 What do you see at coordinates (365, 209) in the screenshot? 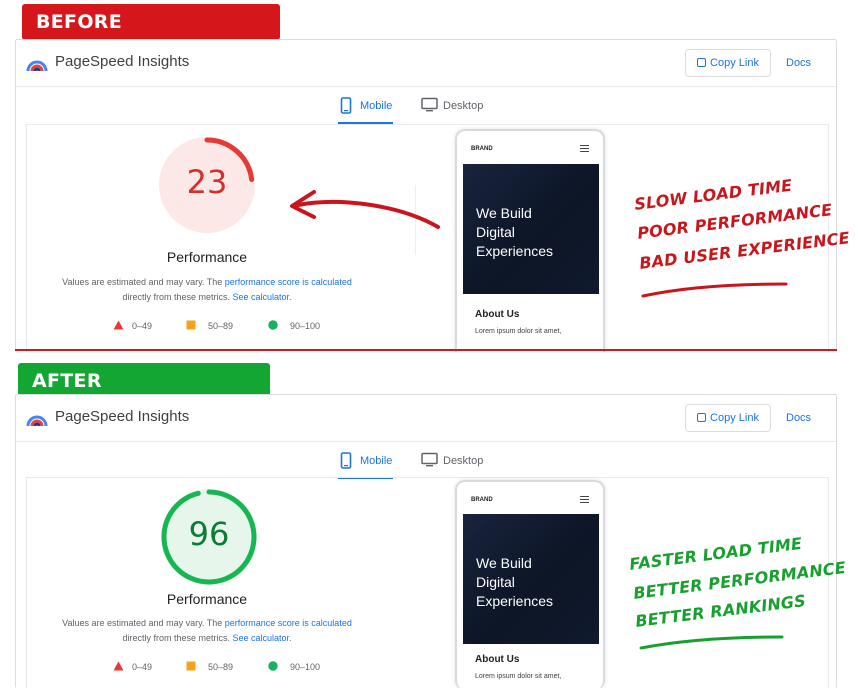
I see `red-arrow-icon` at bounding box center [365, 209].